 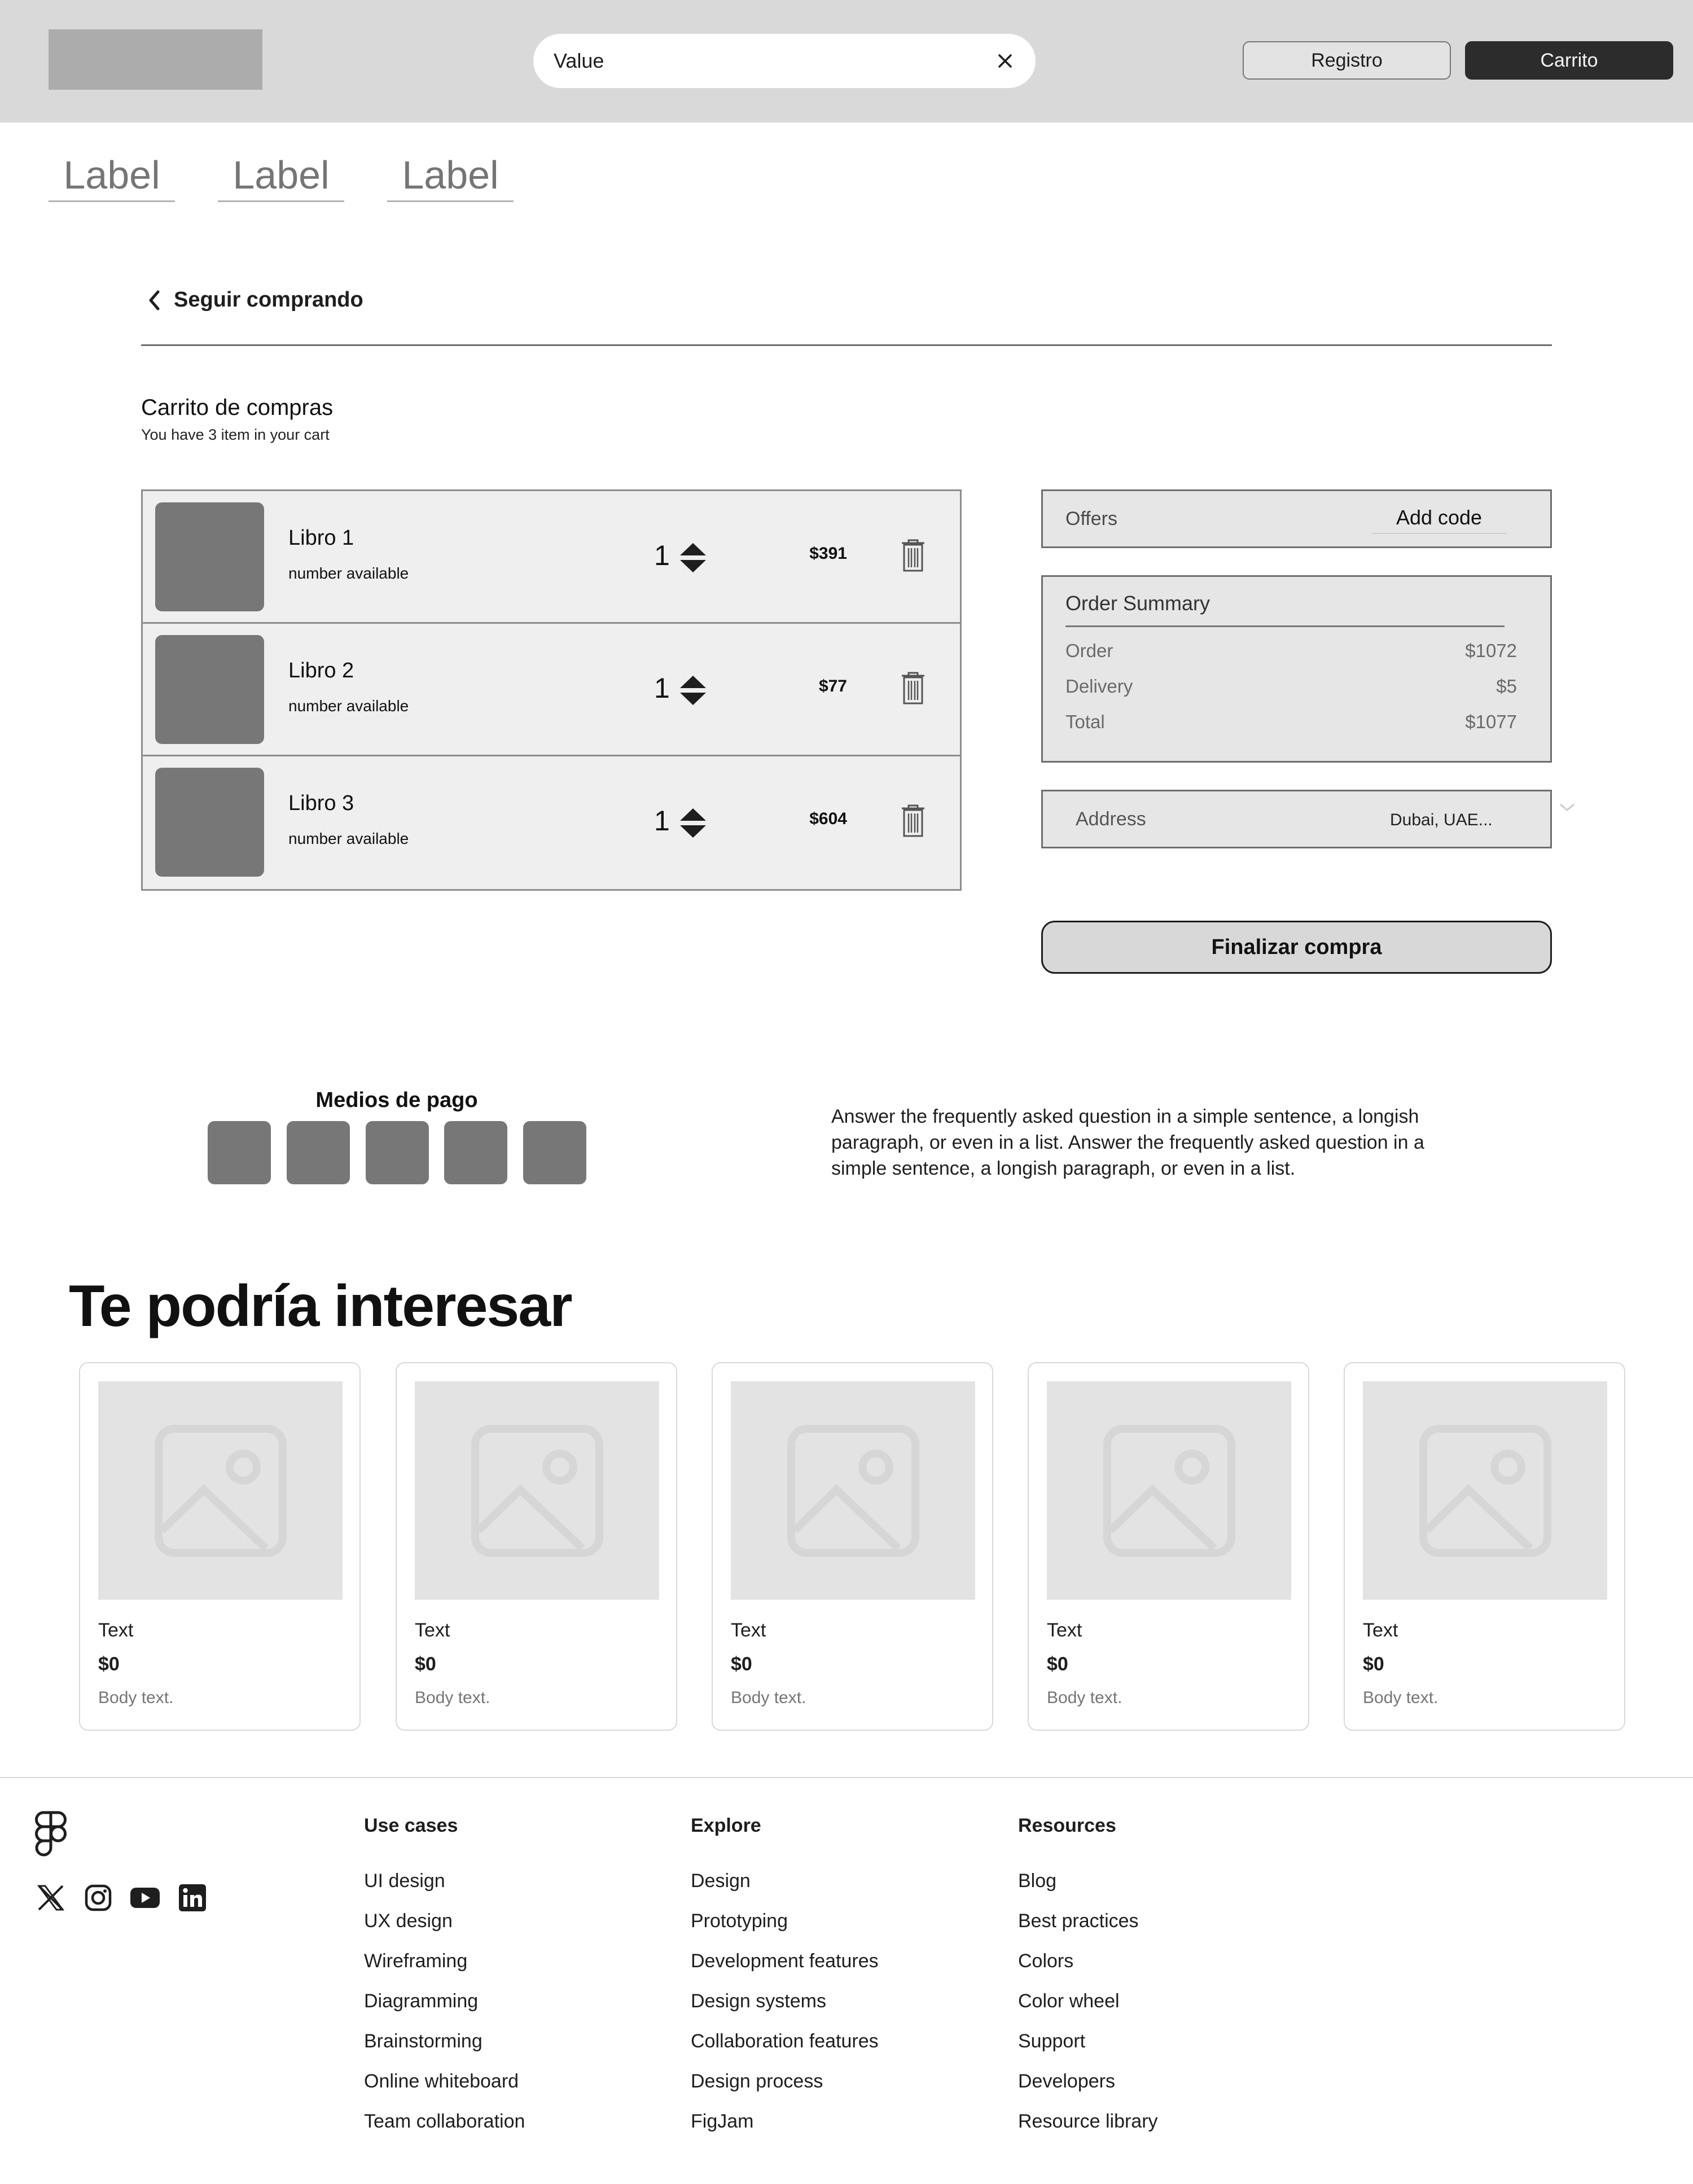 What do you see at coordinates (1291, 686) in the screenshot?
I see `summary-row-delivery: Delivery $5` at bounding box center [1291, 686].